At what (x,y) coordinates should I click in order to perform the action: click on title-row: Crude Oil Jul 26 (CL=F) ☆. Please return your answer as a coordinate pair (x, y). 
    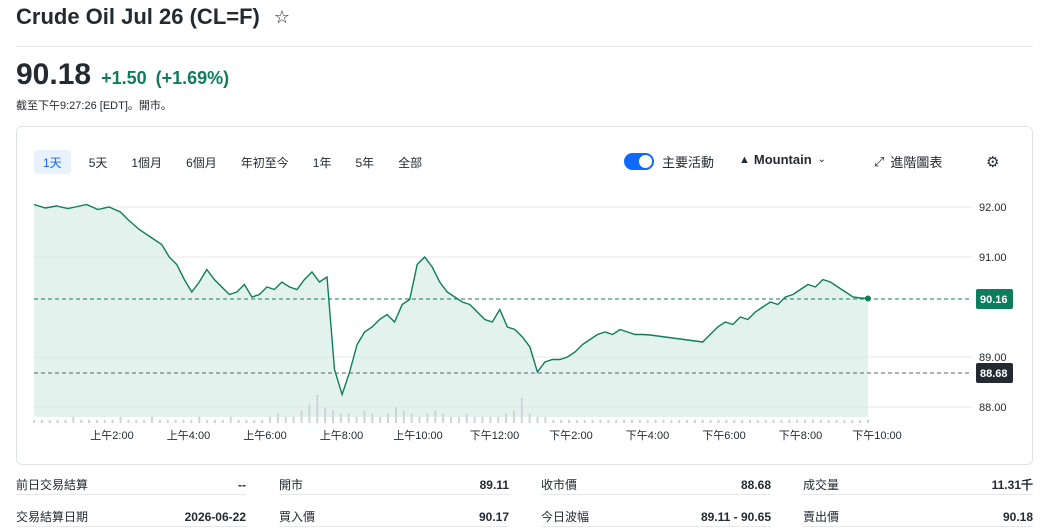
    Looking at the image, I should click on (153, 17).